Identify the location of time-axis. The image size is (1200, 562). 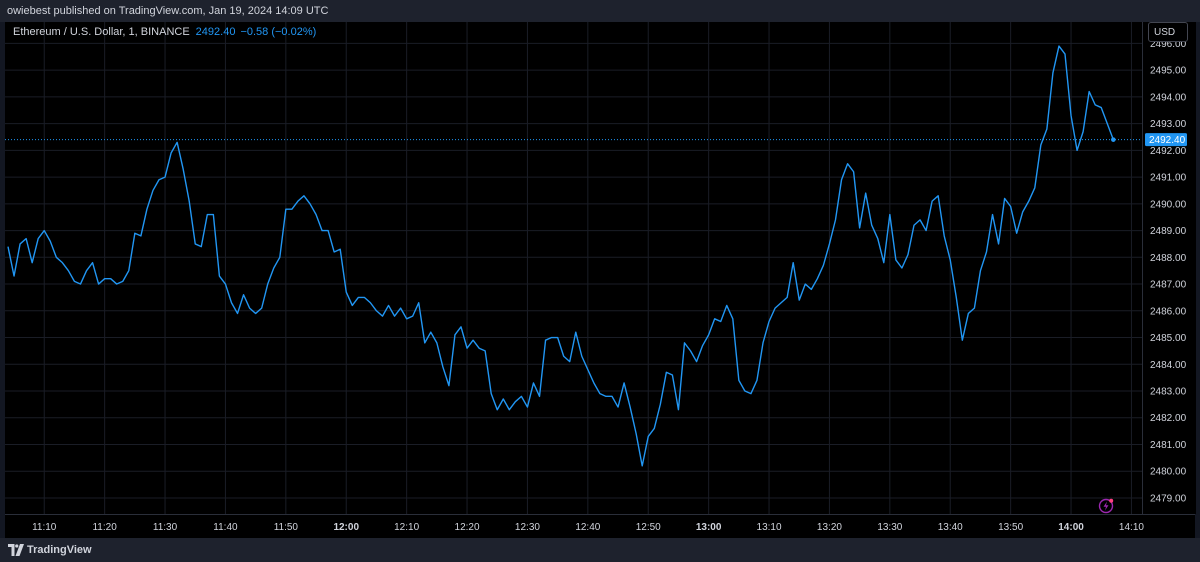
(600, 526).